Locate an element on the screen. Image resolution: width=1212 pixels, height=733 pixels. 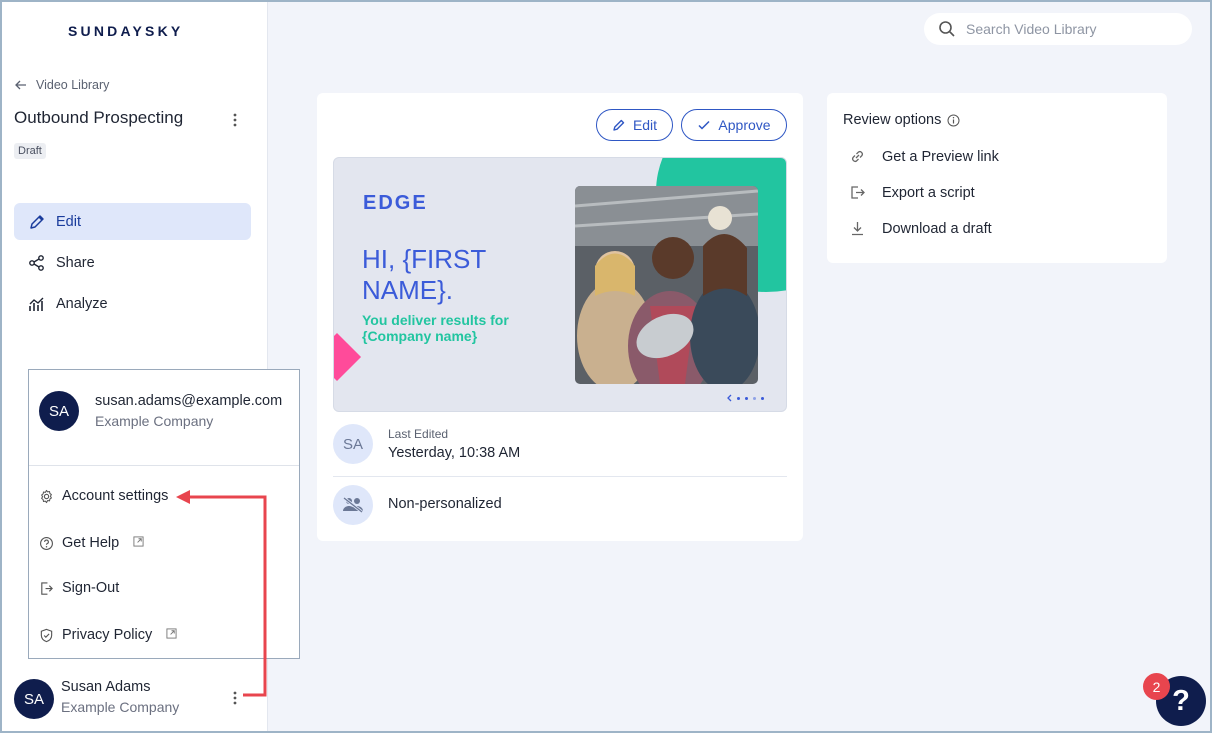
decorative-shape is located at coordinates (348, 357).